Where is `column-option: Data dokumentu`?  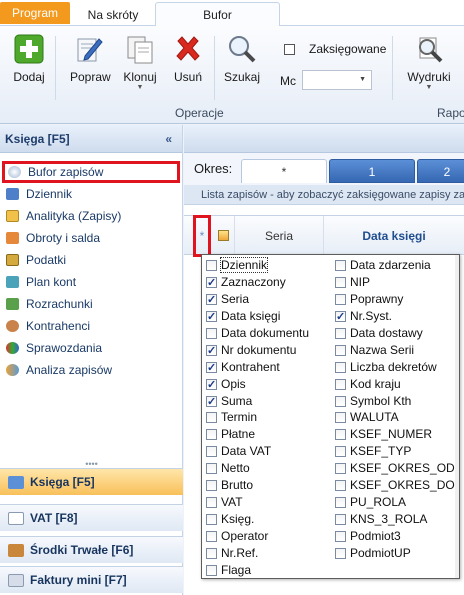
column-option: Data dokumentu is located at coordinates (256, 333).